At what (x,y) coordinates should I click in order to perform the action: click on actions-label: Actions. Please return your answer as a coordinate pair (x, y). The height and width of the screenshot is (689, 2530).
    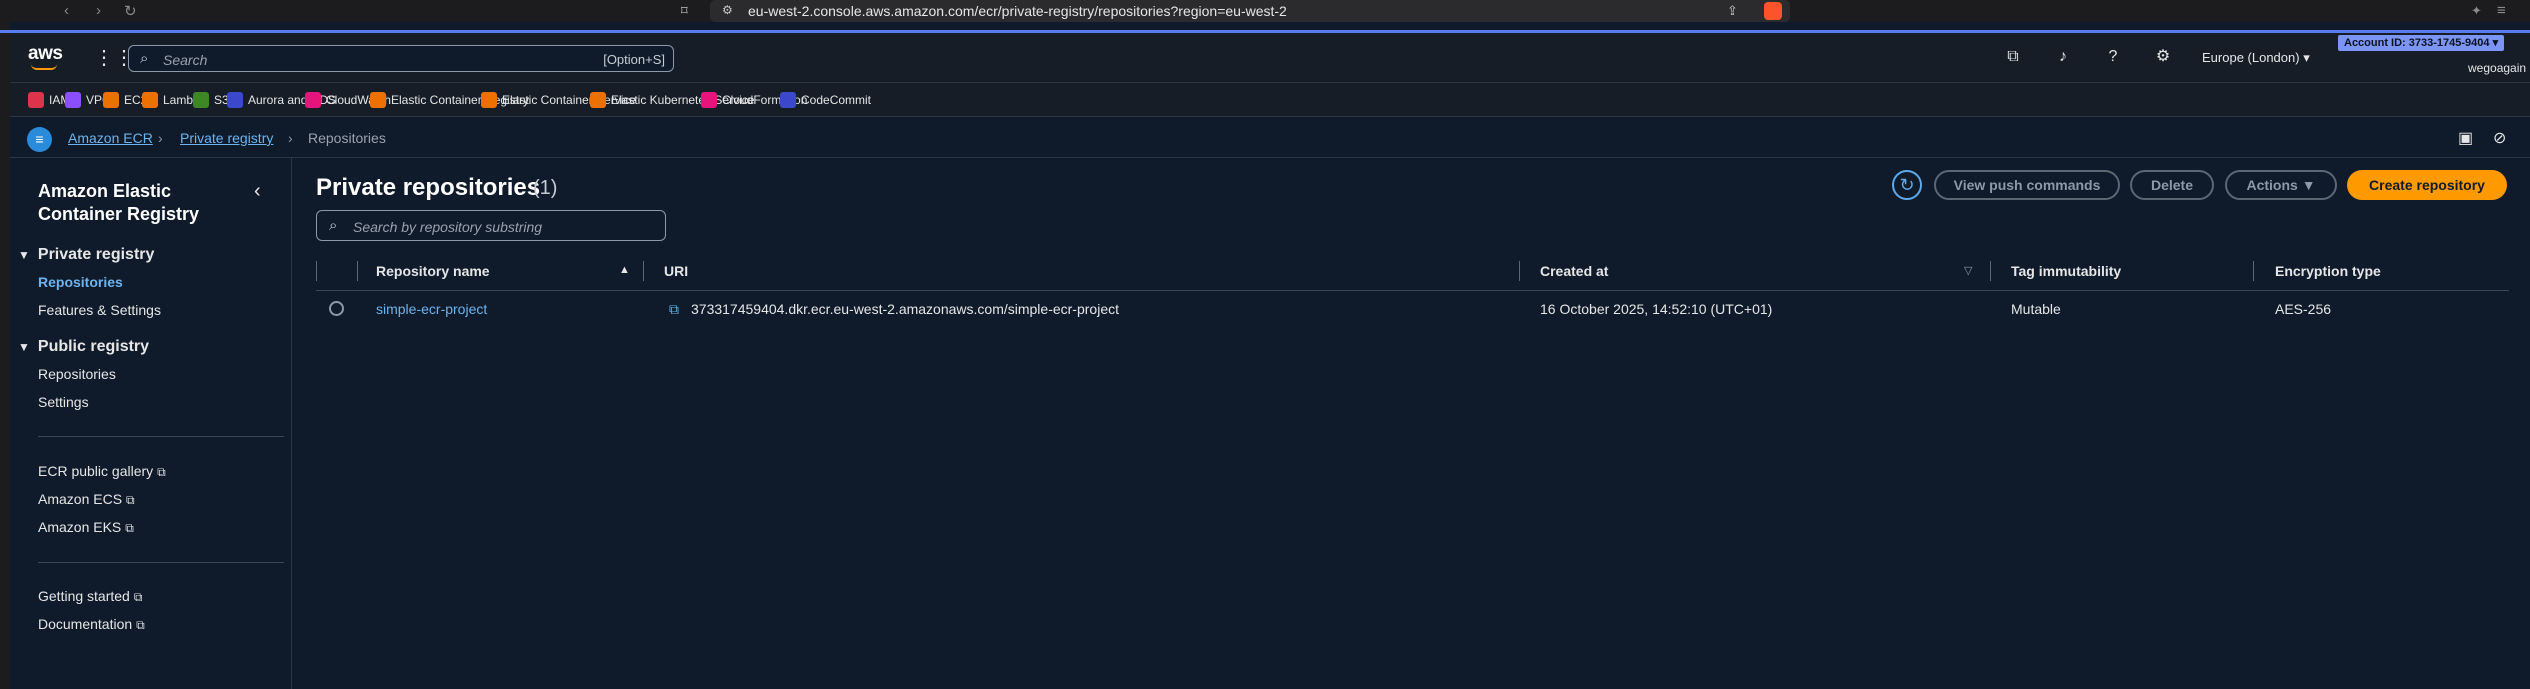
    Looking at the image, I should click on (2272, 185).